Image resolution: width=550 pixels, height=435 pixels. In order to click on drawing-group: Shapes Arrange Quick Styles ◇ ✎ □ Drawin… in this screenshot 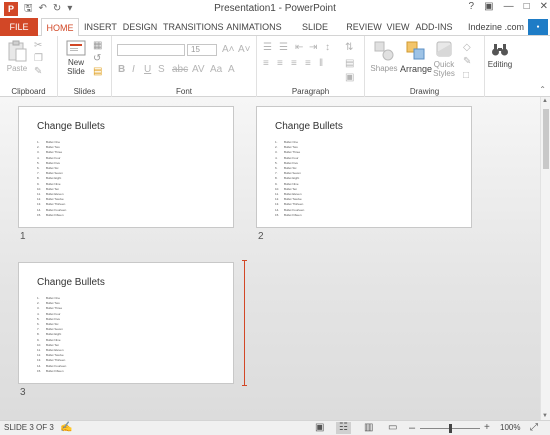, I will do `click(425, 66)`.